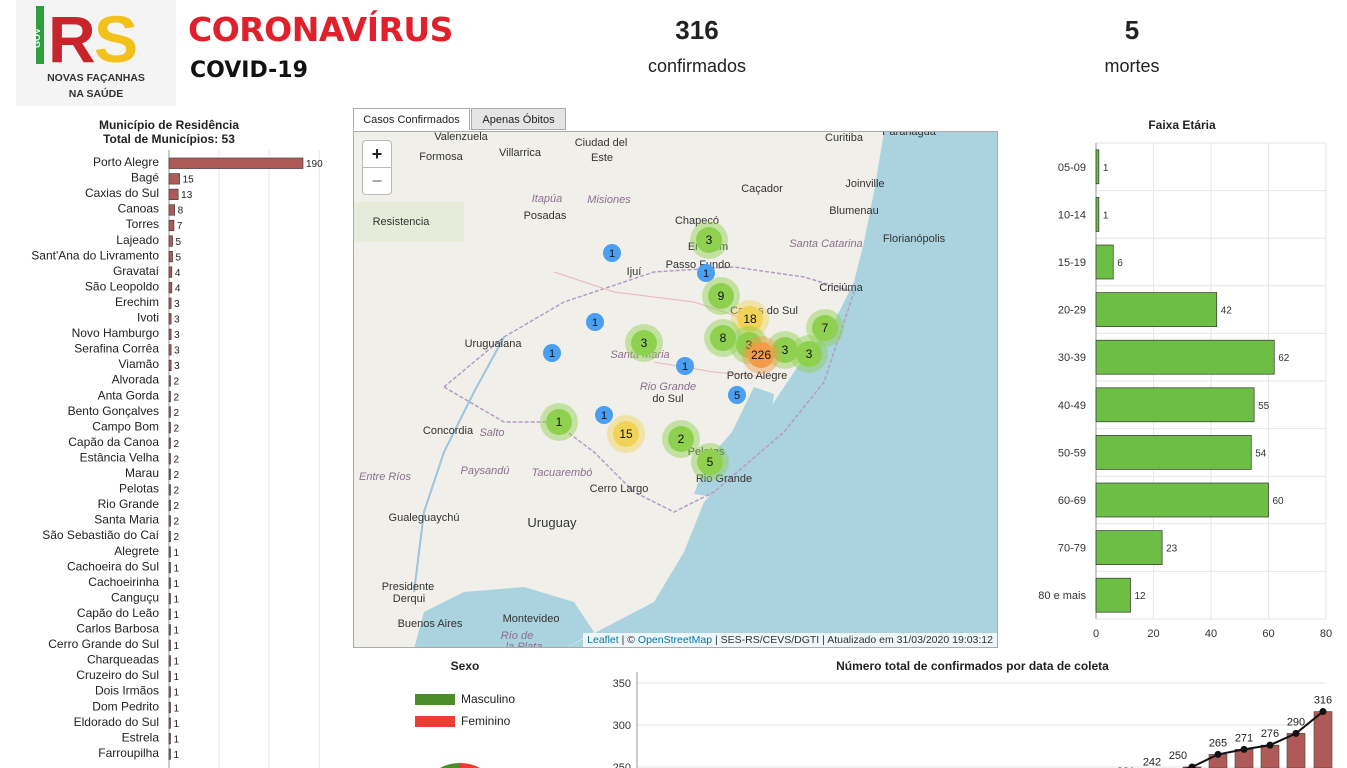 The image size is (1347, 768). I want to click on municipal-chart-subtitle: Total de Municípios: 53, so click(169, 139).